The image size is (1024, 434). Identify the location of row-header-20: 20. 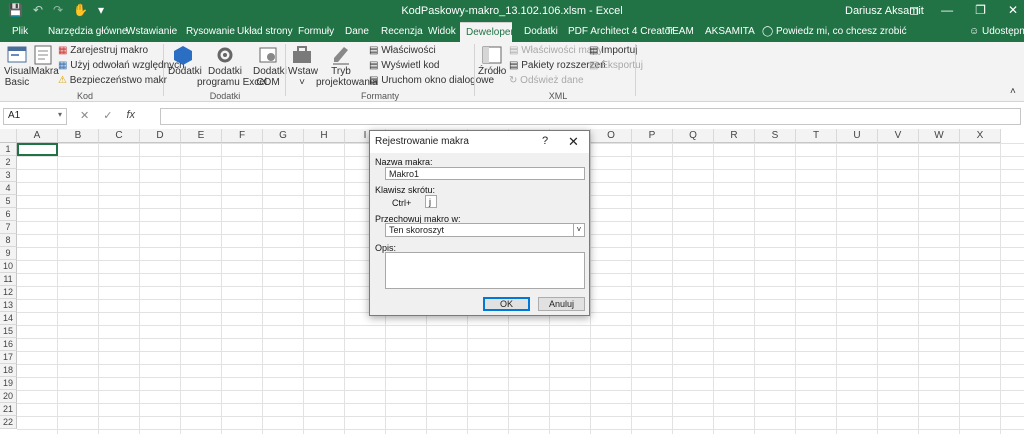
(8, 396).